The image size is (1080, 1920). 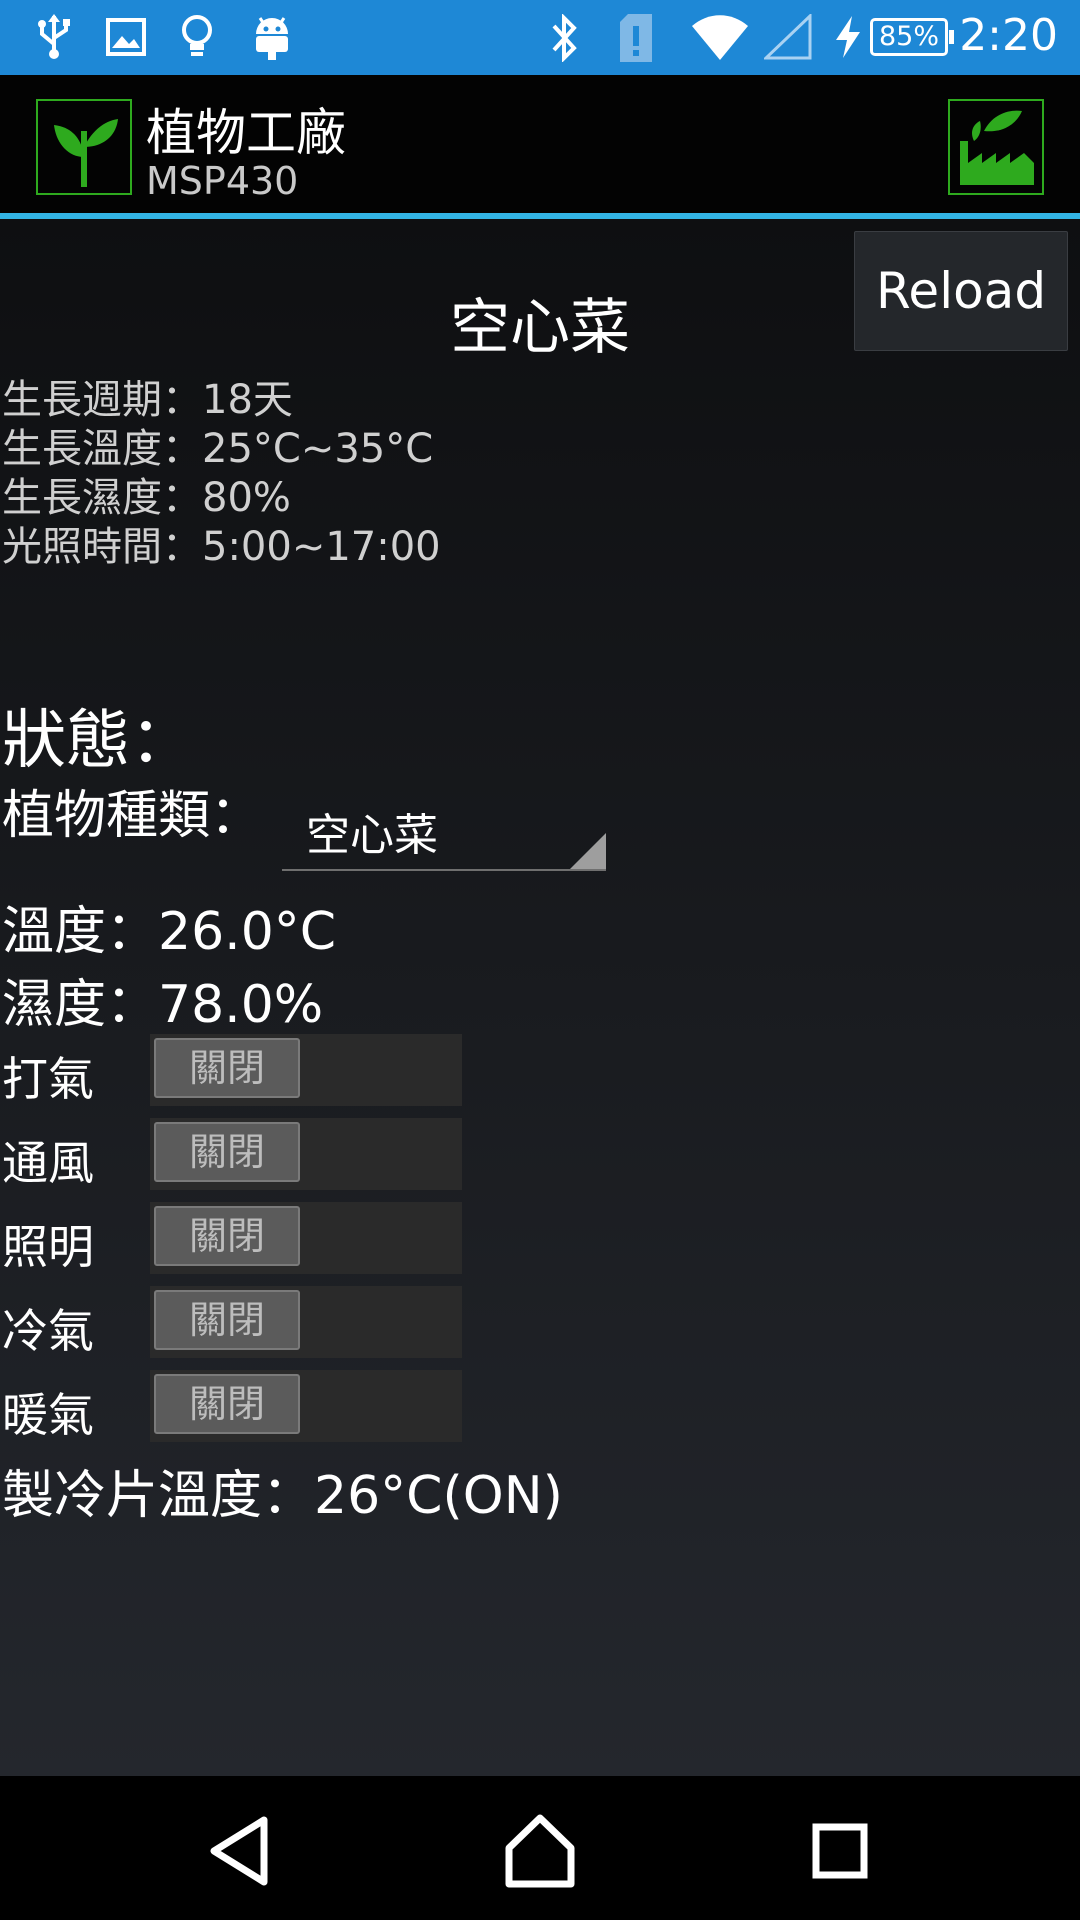 What do you see at coordinates (48, 1079) in the screenshot?
I see `aerator-label: 打氣` at bounding box center [48, 1079].